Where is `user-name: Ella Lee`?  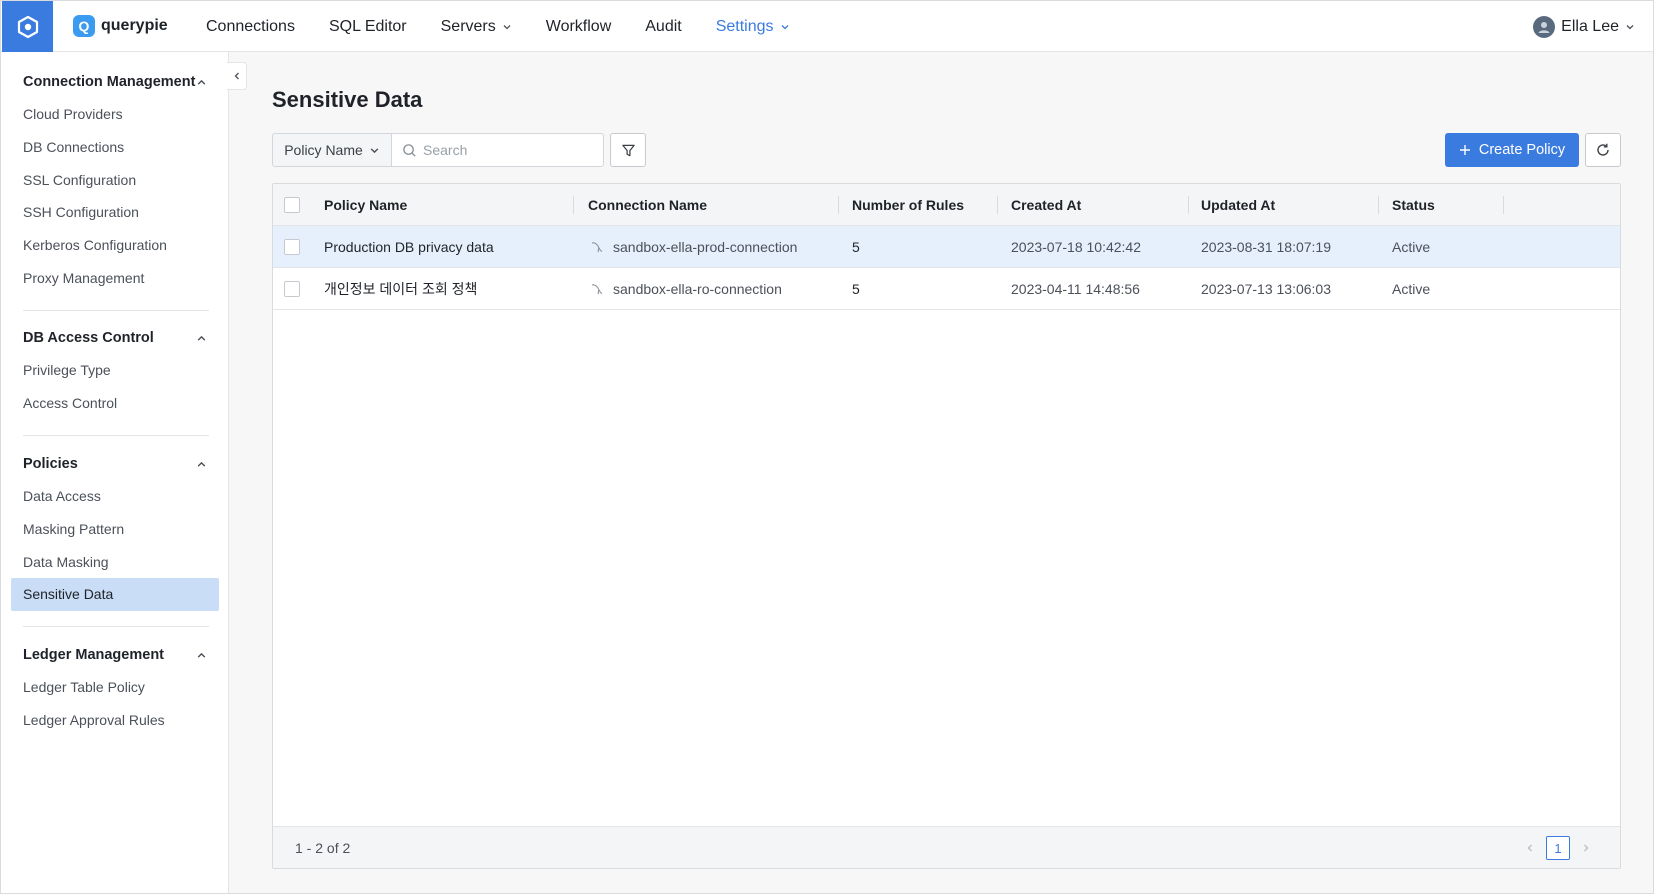
user-name: Ella Lee is located at coordinates (1590, 26).